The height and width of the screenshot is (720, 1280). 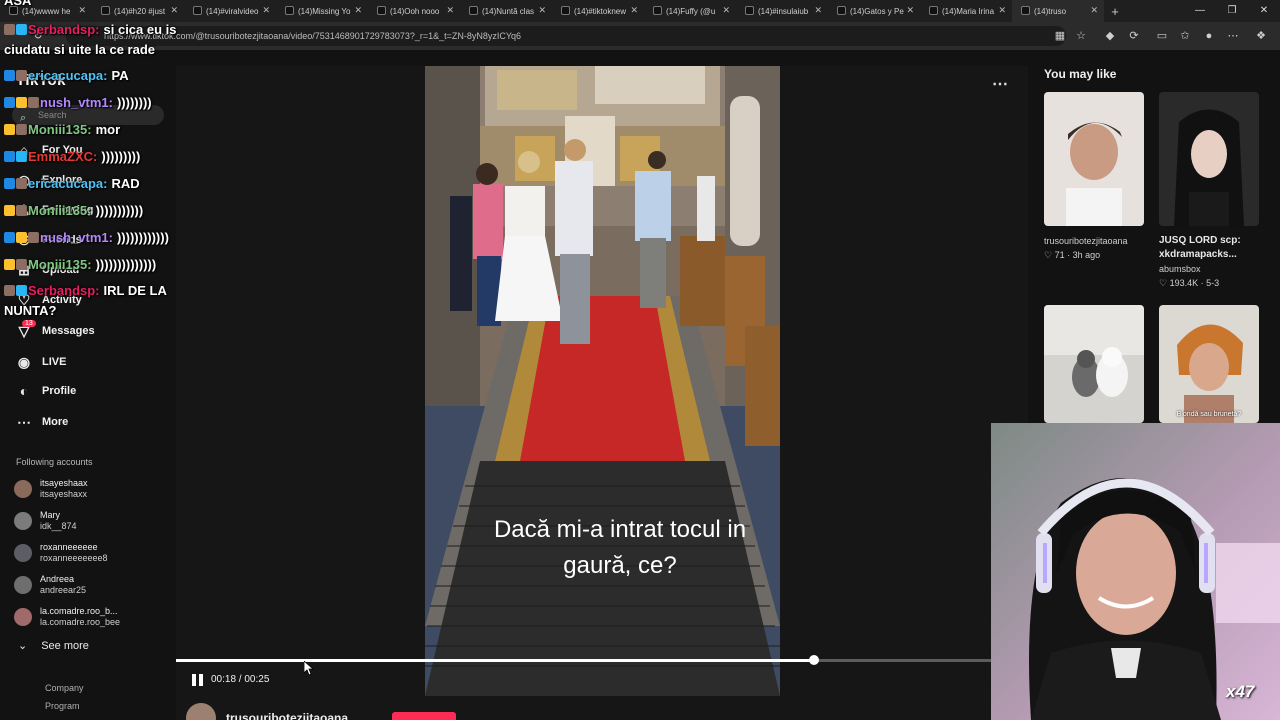 What do you see at coordinates (1094, 241) in the screenshot?
I see `card-user: trusouribotezjitaoana` at bounding box center [1094, 241].